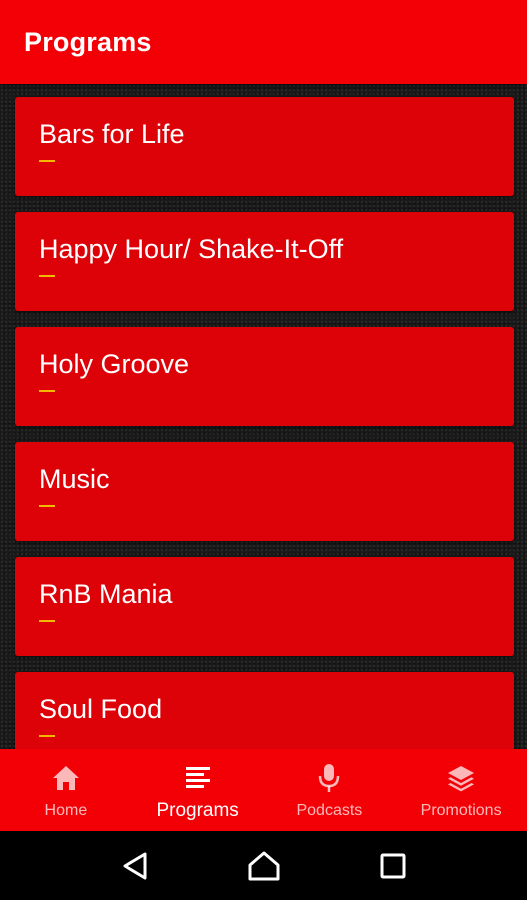 The image size is (527, 900). What do you see at coordinates (461, 810) in the screenshot?
I see `nav-label-promotions: Promotions` at bounding box center [461, 810].